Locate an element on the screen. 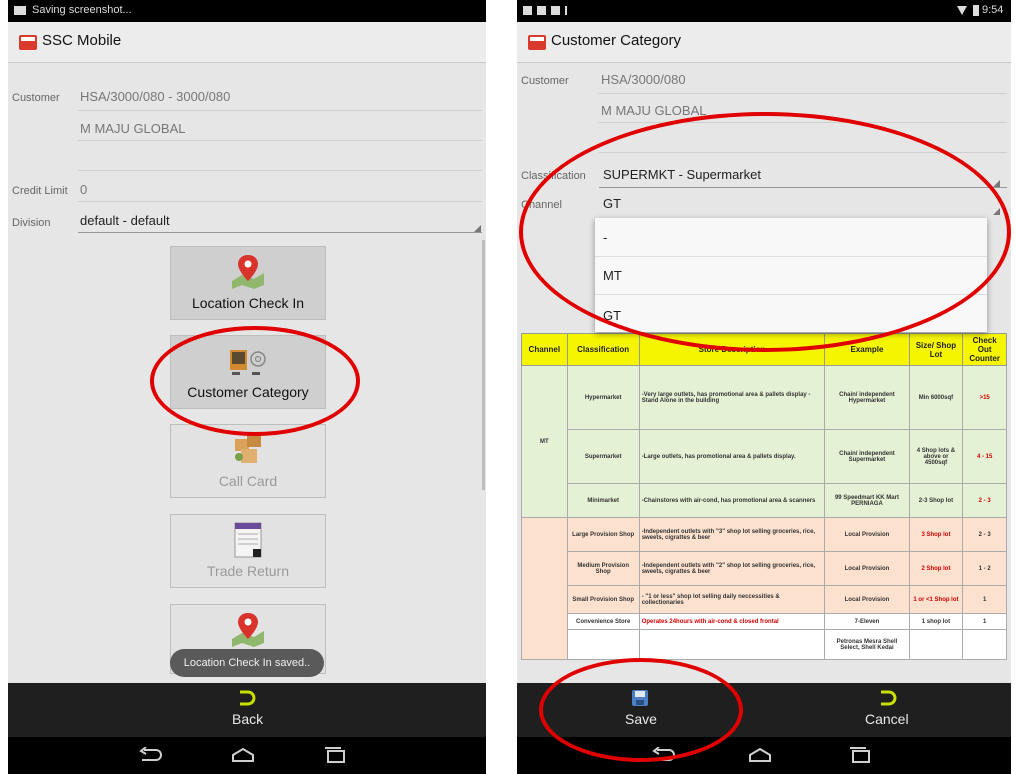  navigation-bar is located at coordinates (247, 755).